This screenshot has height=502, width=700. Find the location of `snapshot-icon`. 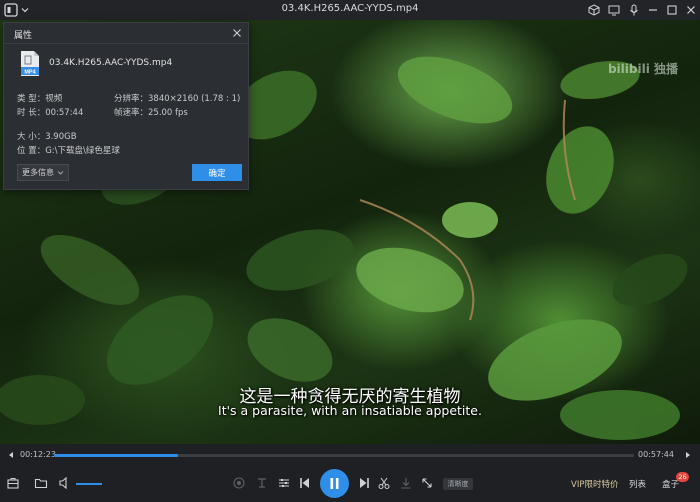

snapshot-icon is located at coordinates (239, 483).